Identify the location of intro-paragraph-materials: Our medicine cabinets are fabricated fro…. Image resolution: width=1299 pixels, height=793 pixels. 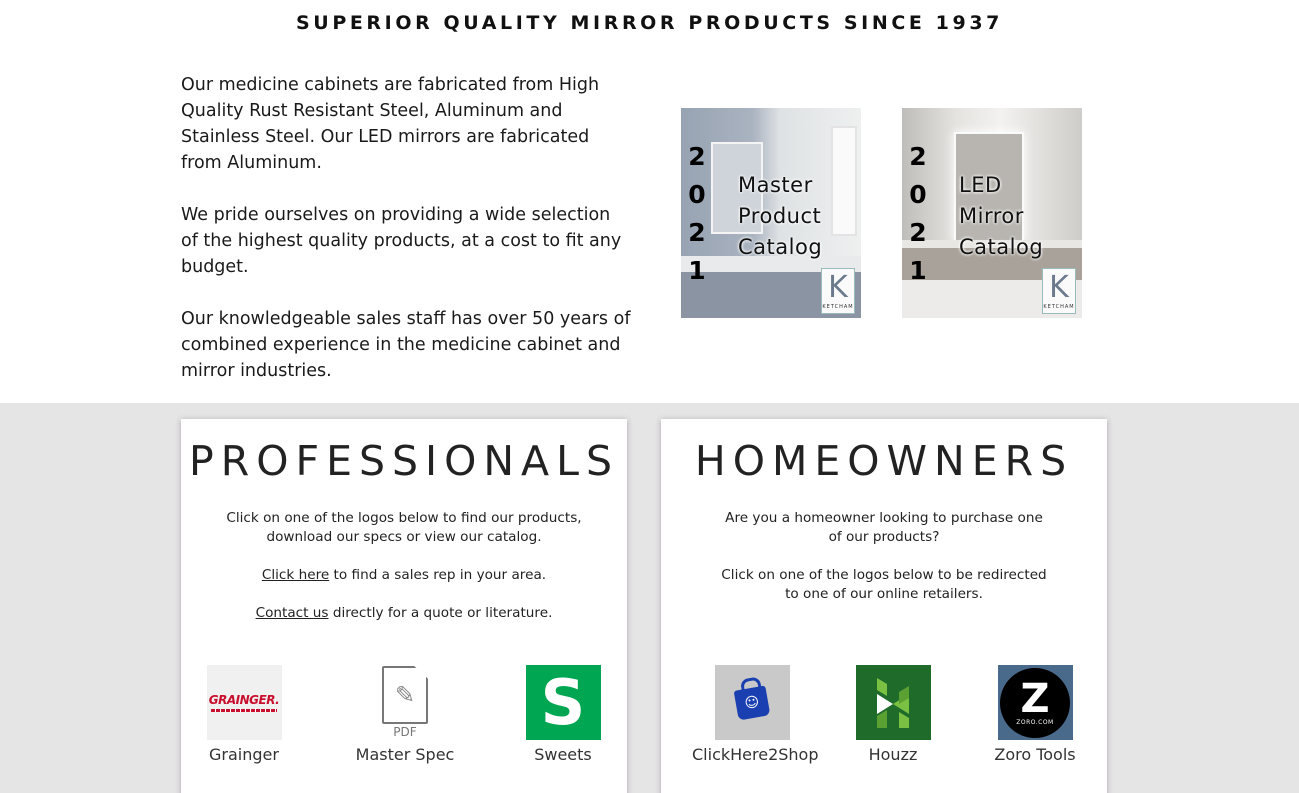
(390, 124).